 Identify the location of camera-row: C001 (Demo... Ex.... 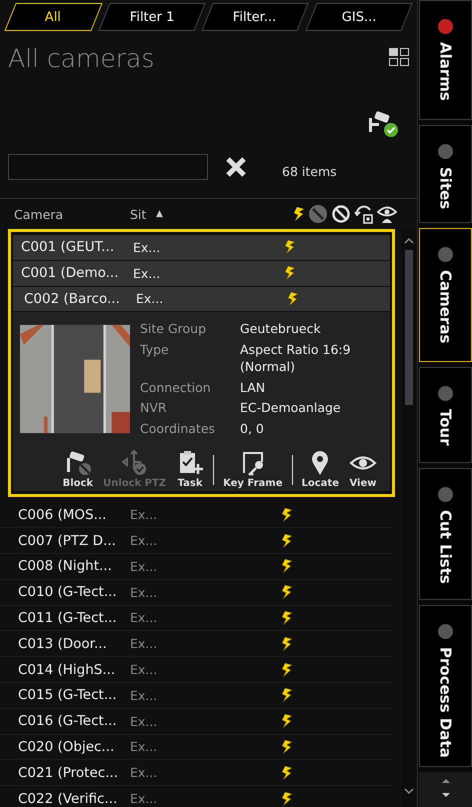
(201, 273).